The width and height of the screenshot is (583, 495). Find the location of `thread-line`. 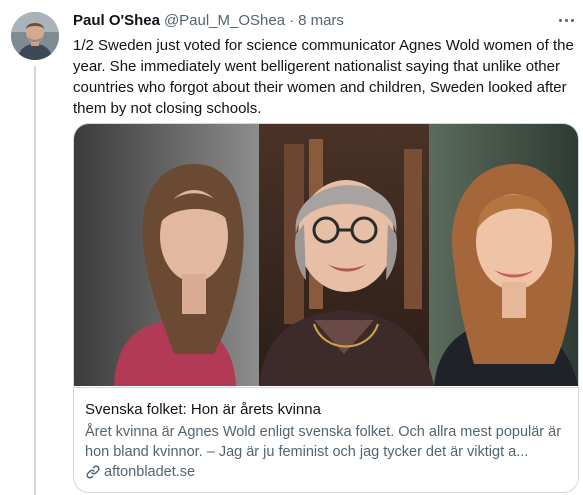

thread-line is located at coordinates (35, 280).